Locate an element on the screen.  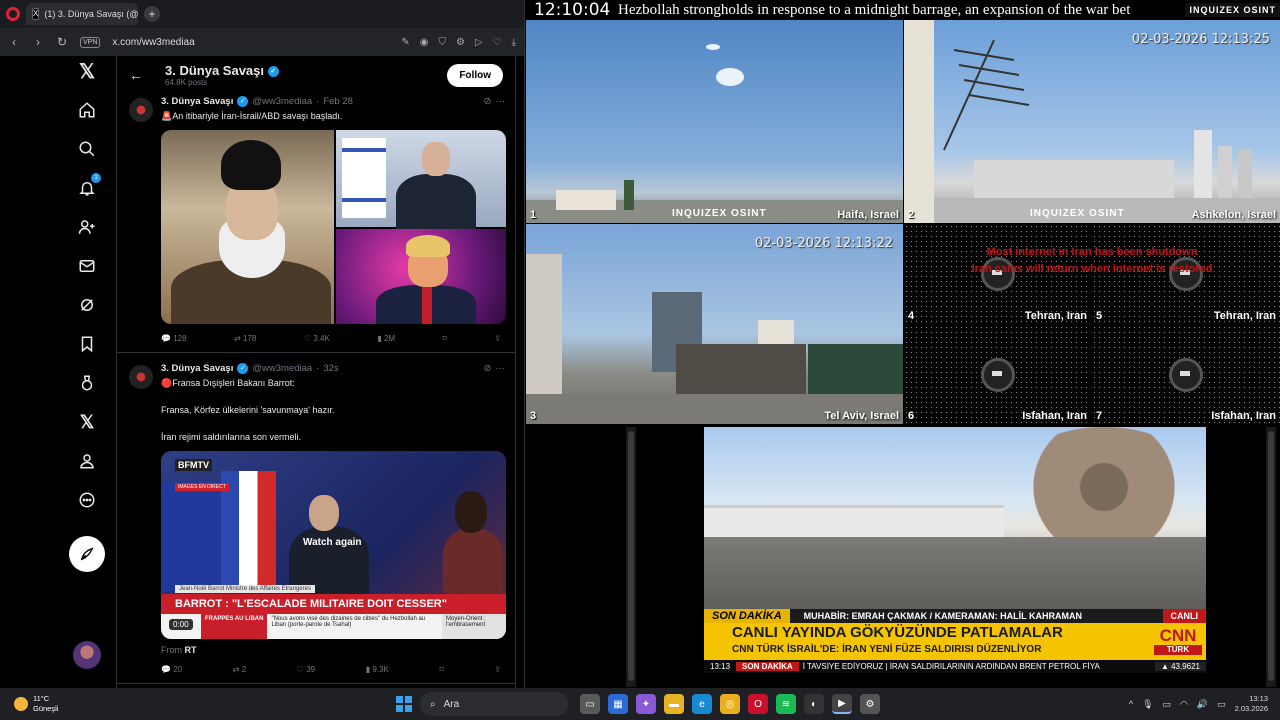
task-view-icon: ▭ is located at coordinates (590, 704).